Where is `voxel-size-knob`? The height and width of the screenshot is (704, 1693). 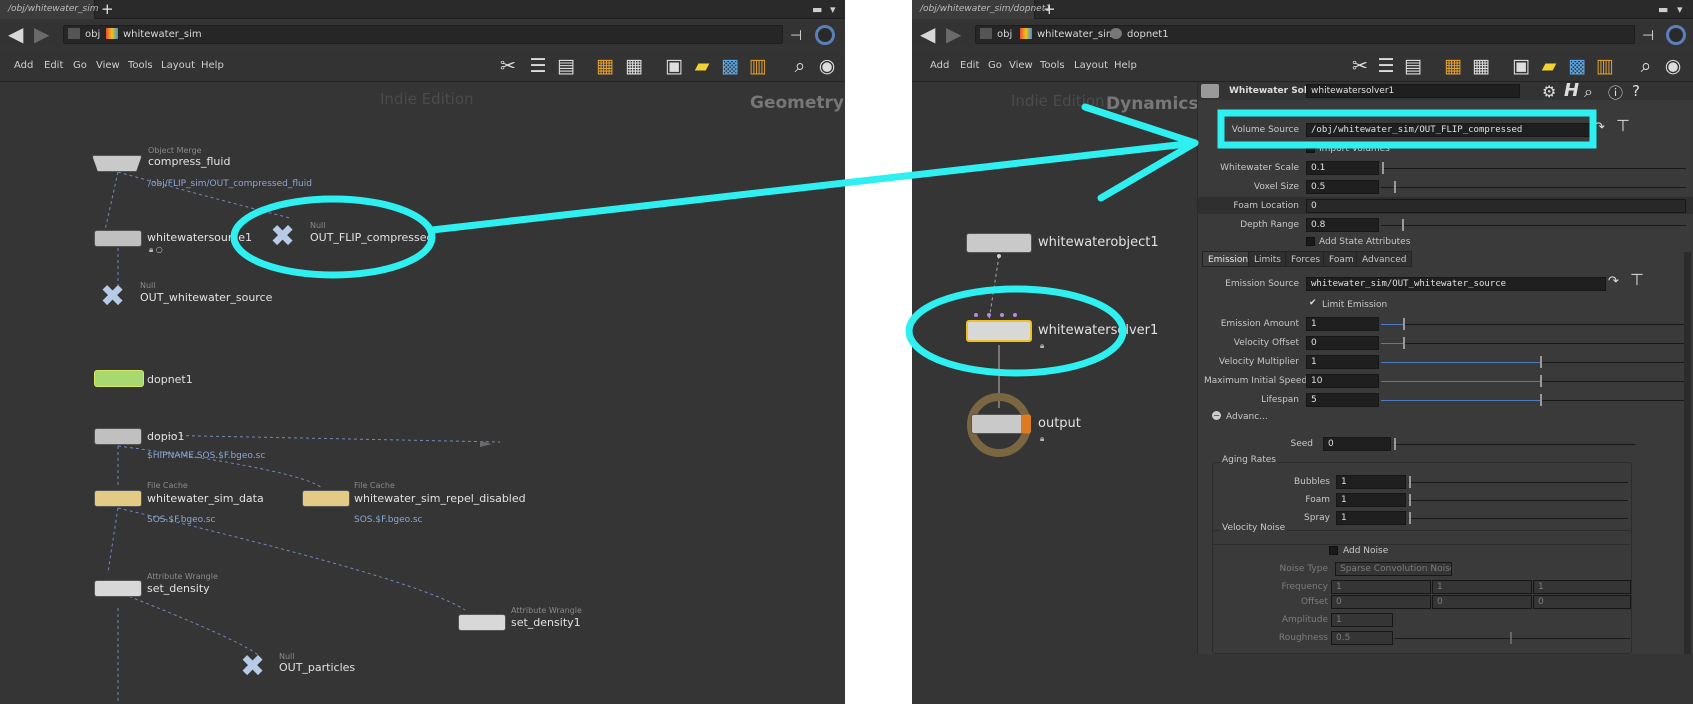 voxel-size-knob is located at coordinates (1395, 187).